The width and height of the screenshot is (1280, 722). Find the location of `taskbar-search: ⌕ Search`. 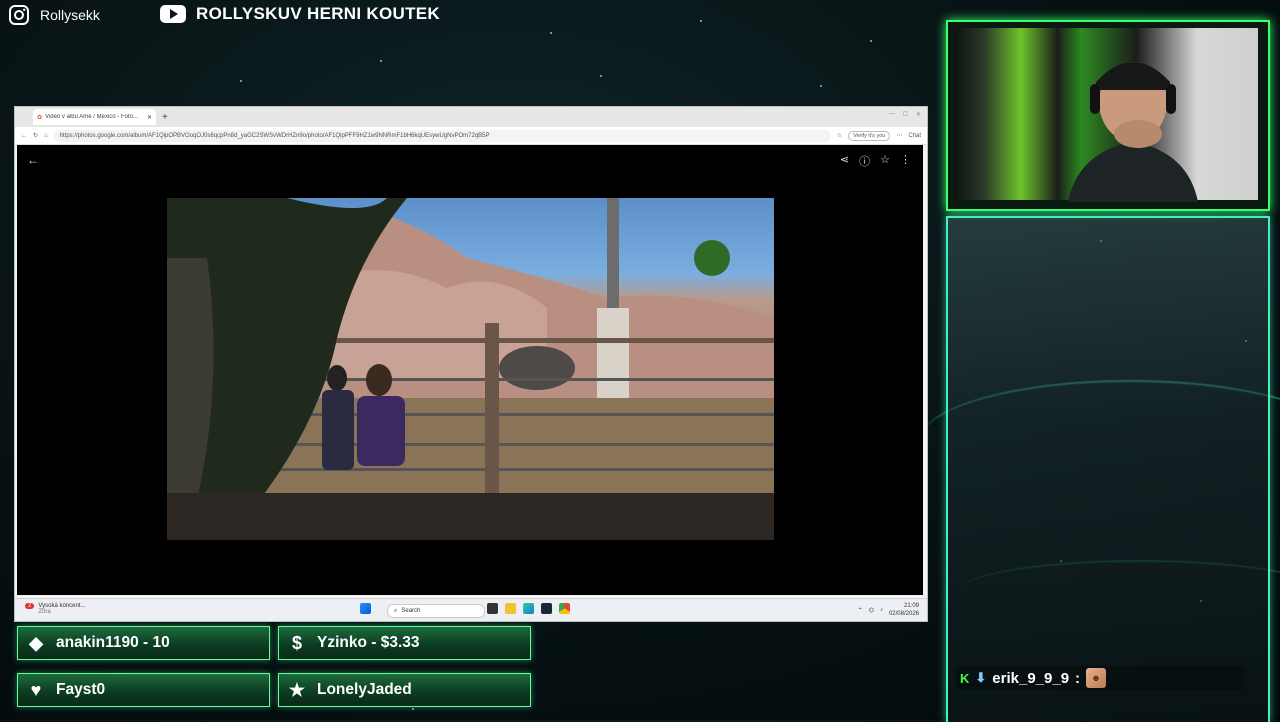

taskbar-search: ⌕ Search is located at coordinates (436, 611).